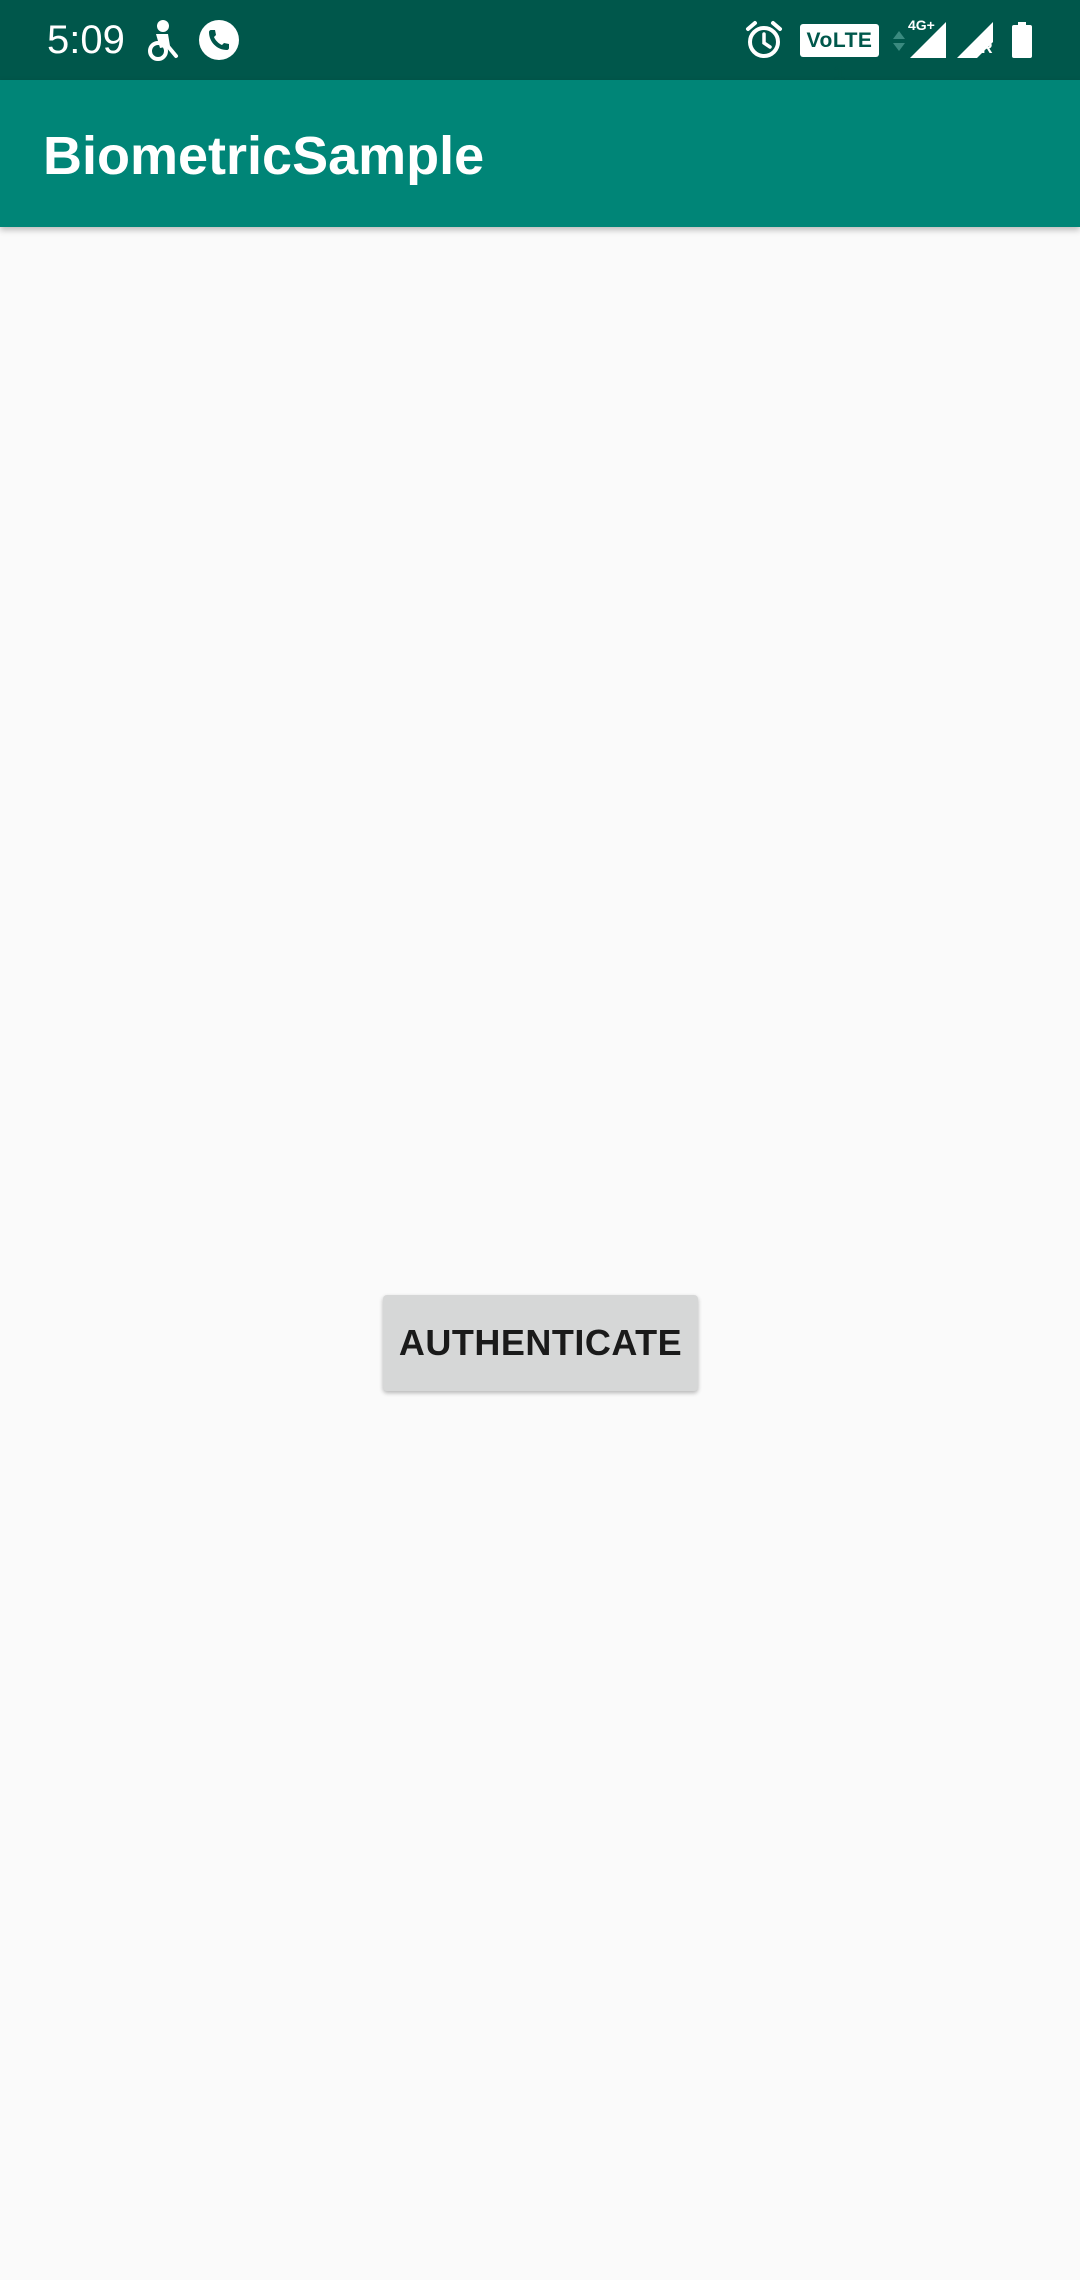 The width and height of the screenshot is (1080, 2280). I want to click on roaming-label: R, so click(987, 48).